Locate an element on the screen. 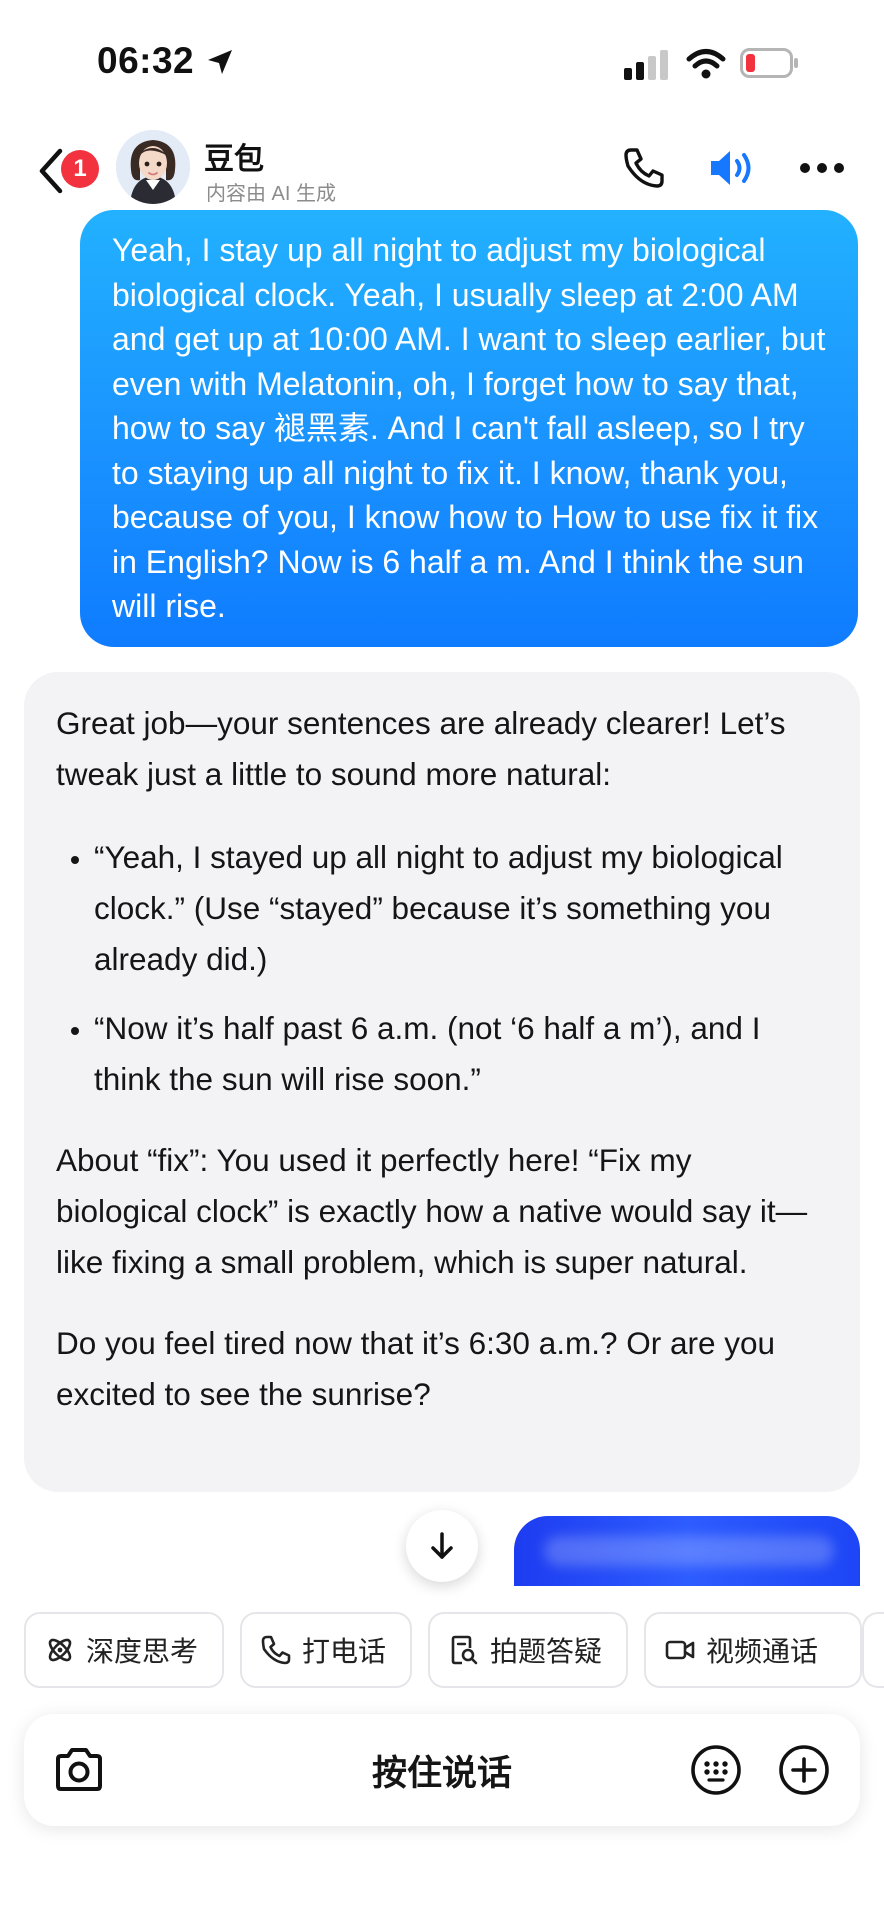 Image resolution: width=884 pixels, height=1920 pixels. bot-avatar-illustration is located at coordinates (153, 167).